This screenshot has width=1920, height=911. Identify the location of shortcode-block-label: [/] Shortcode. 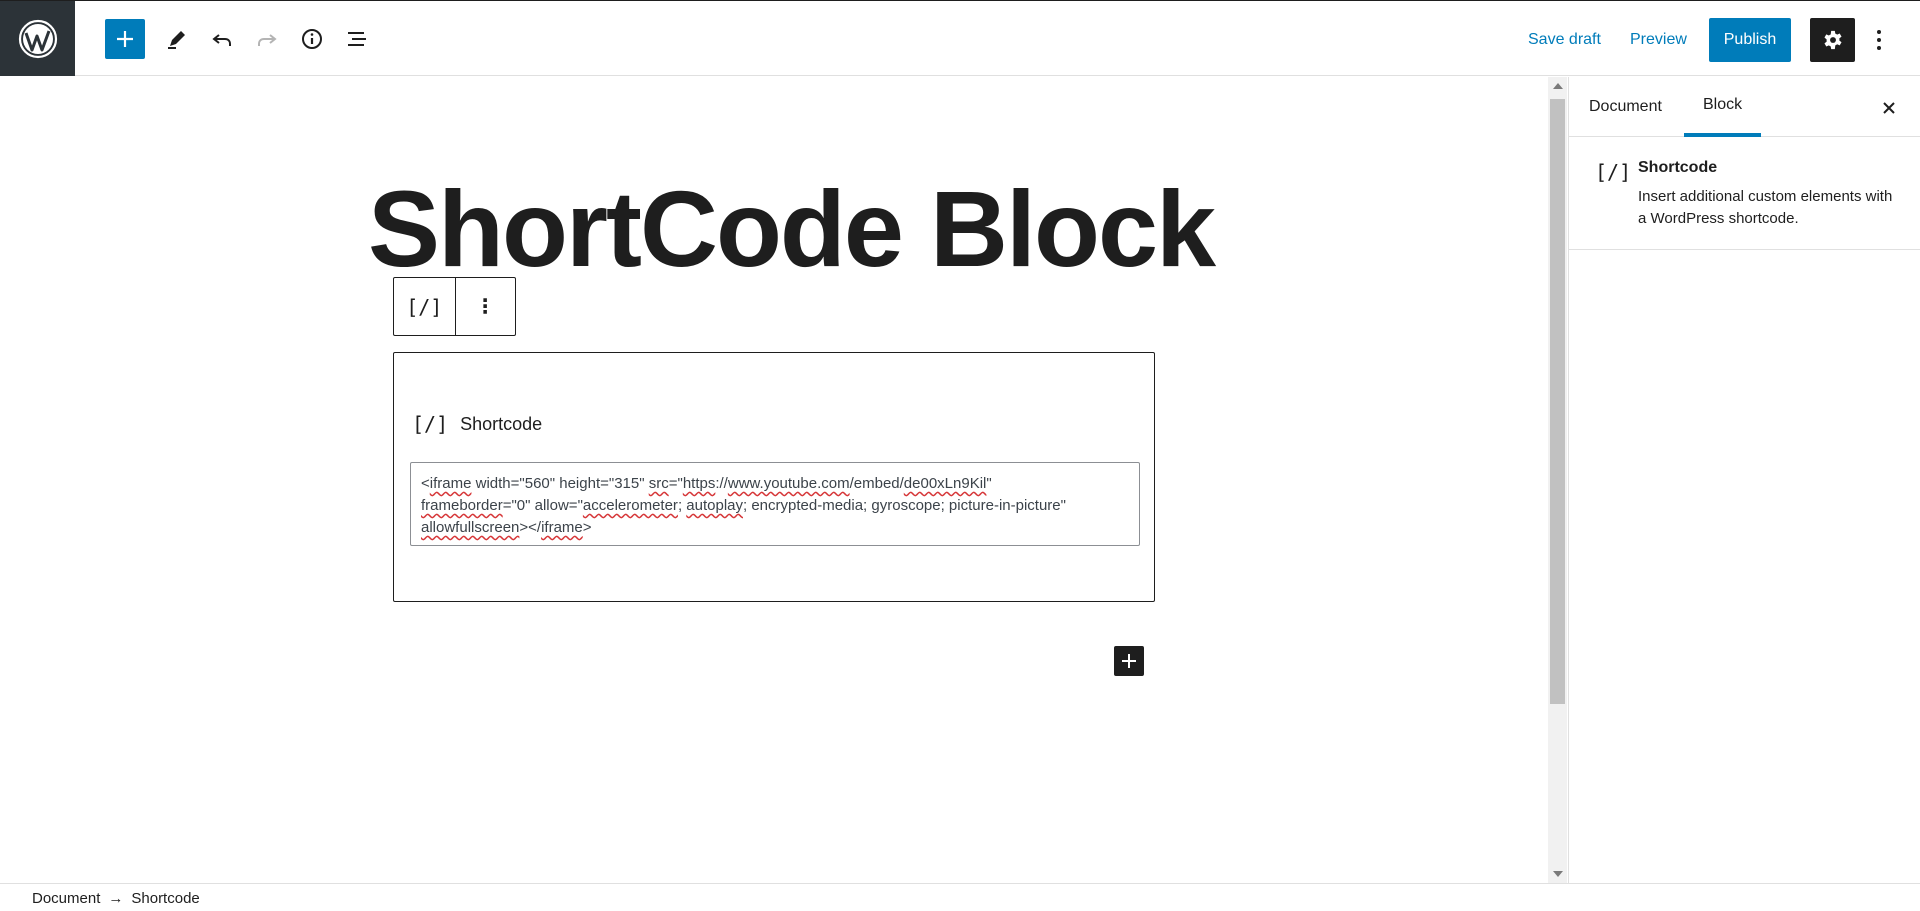
(477, 424).